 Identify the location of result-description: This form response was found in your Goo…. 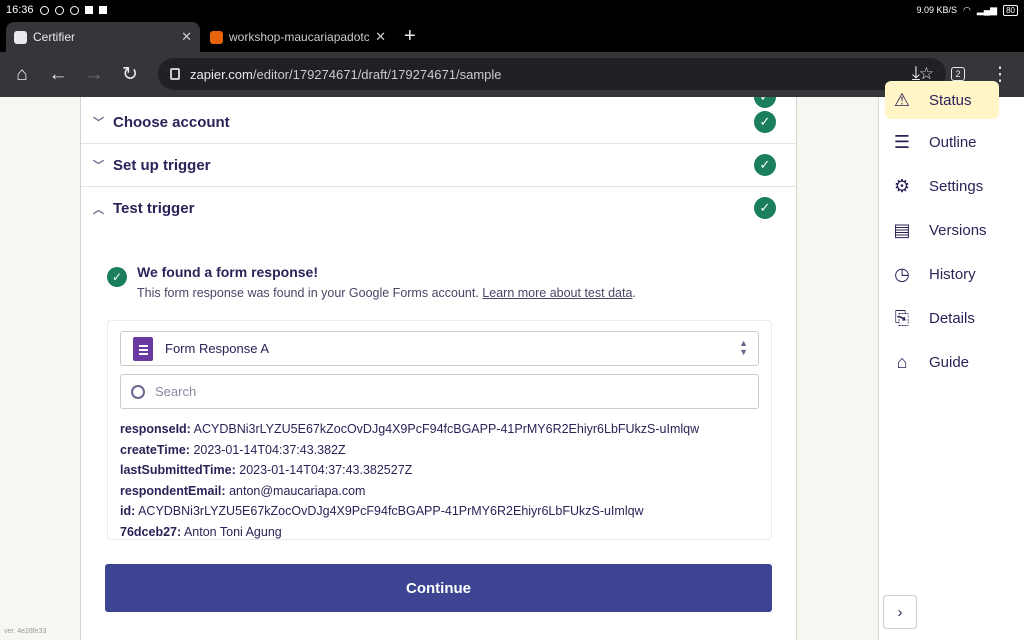
(386, 293).